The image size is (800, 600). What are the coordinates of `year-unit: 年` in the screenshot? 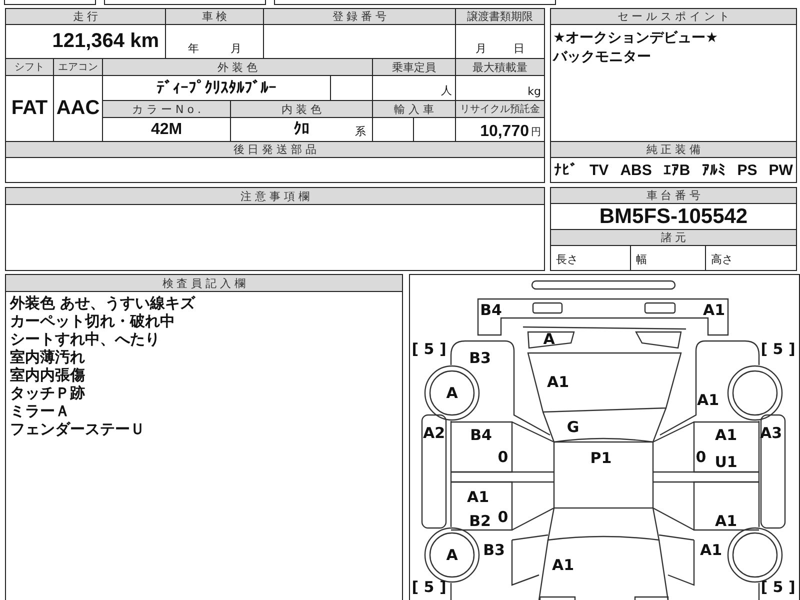 It's located at (193, 48).